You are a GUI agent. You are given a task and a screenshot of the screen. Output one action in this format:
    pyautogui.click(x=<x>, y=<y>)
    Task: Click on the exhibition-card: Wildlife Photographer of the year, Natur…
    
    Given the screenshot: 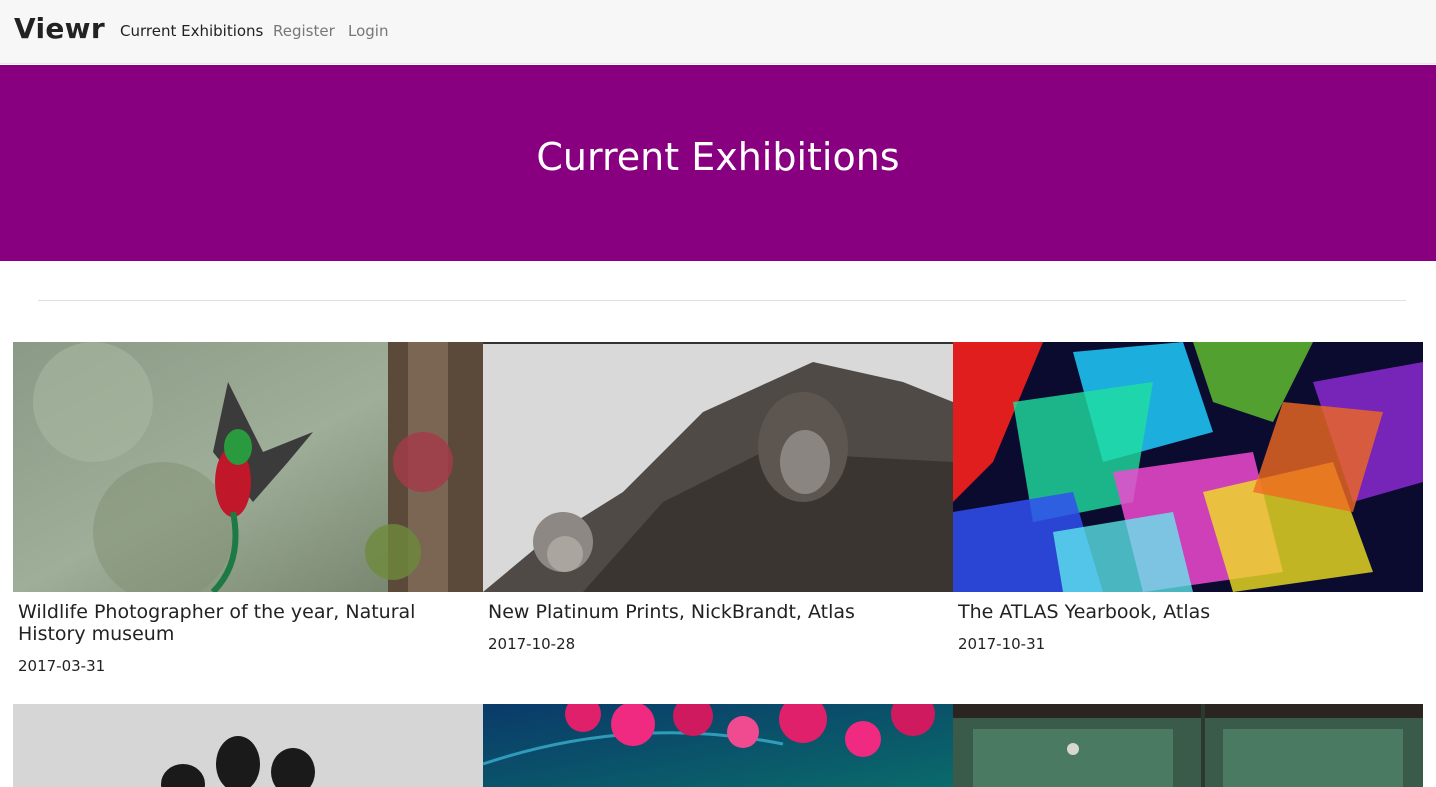 What is the action you would take?
    pyautogui.click(x=248, y=512)
    